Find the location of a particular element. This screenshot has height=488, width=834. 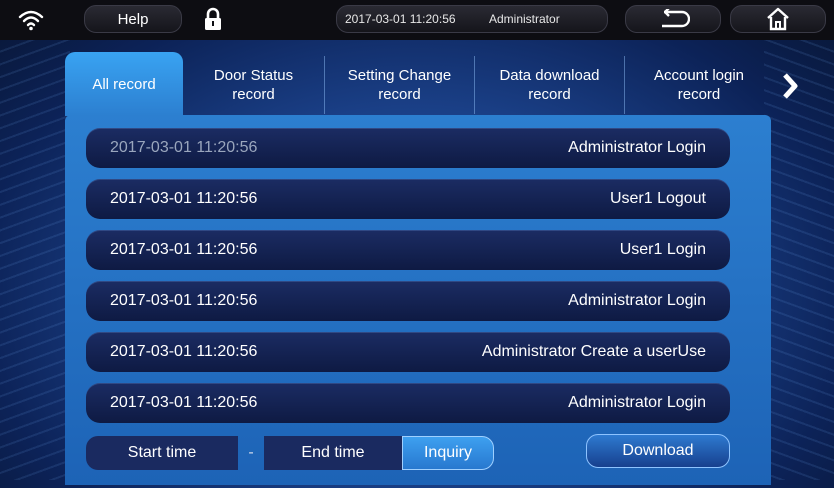

tab-setting-change-record: Setting Change record is located at coordinates (400, 85).